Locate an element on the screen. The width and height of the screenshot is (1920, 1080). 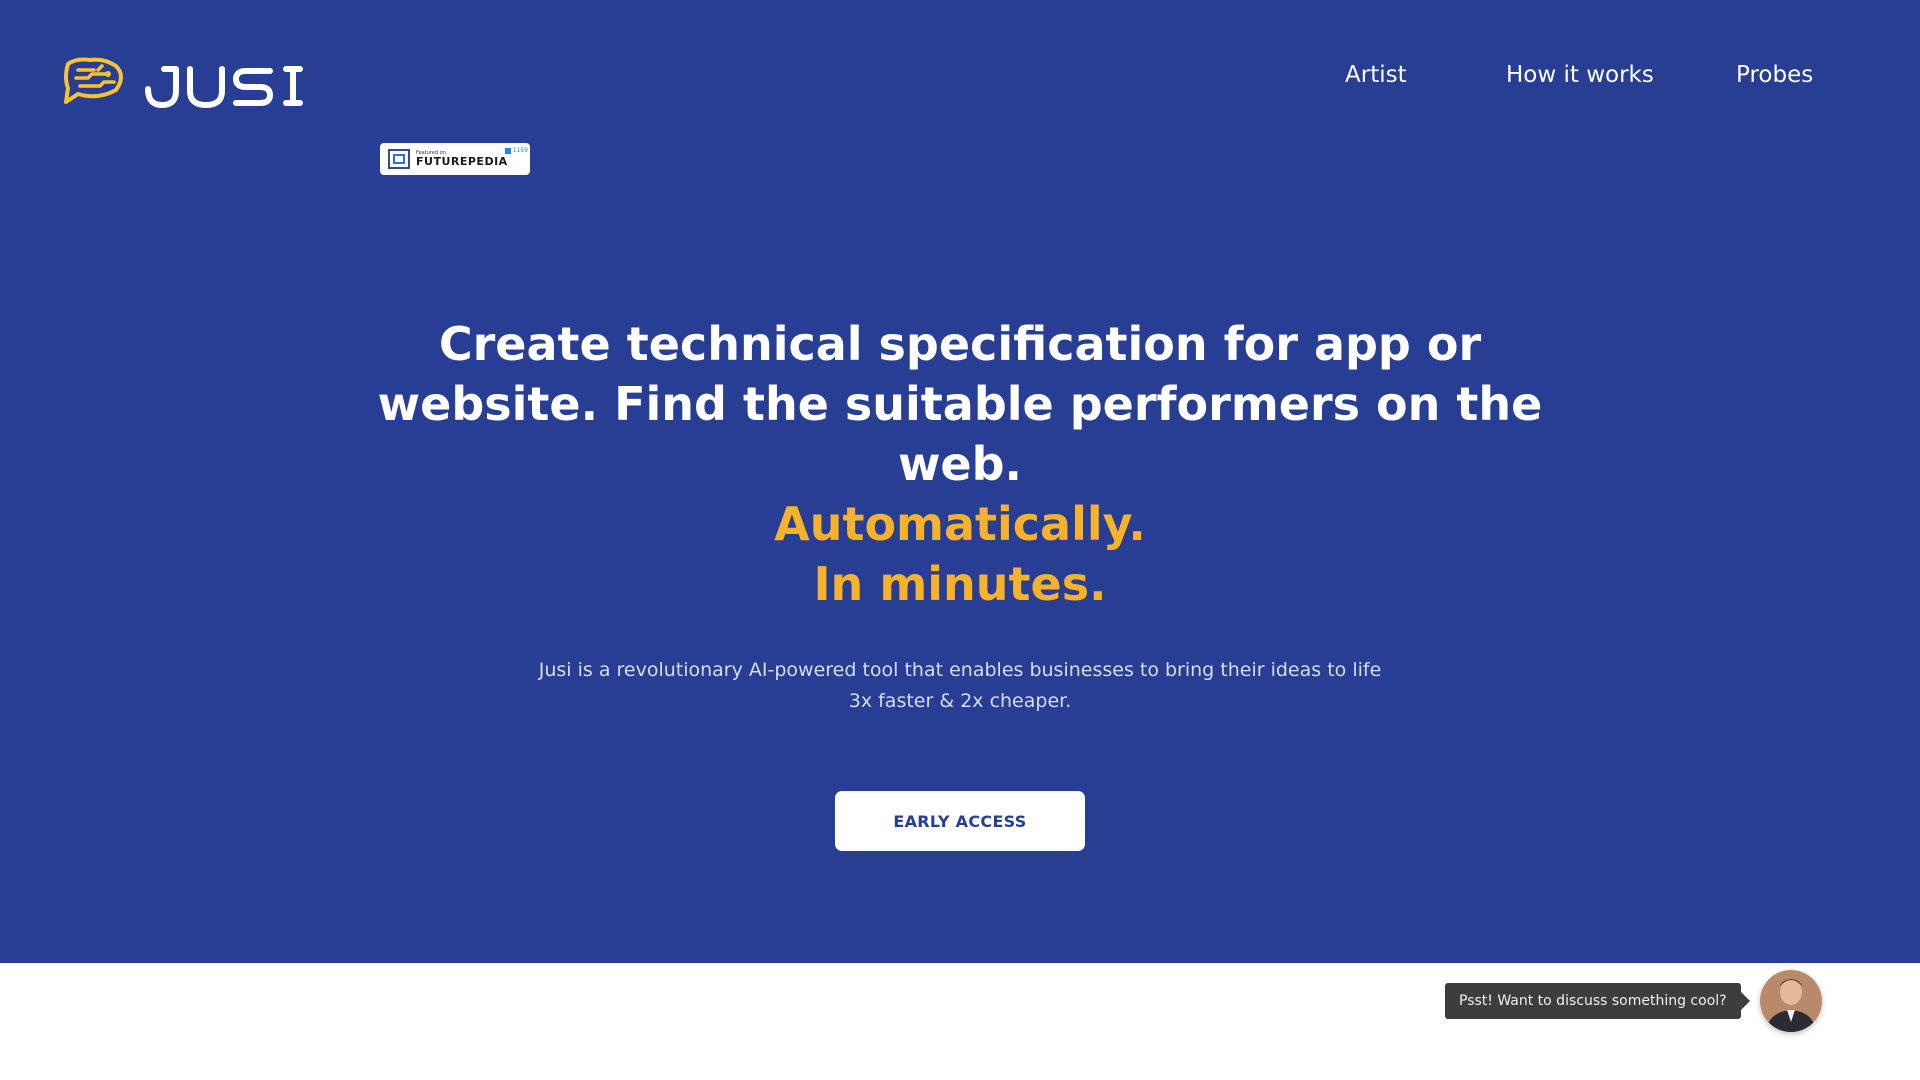
chat-widget: Psst! Want to discuss something cool? is located at coordinates (1633, 1001).